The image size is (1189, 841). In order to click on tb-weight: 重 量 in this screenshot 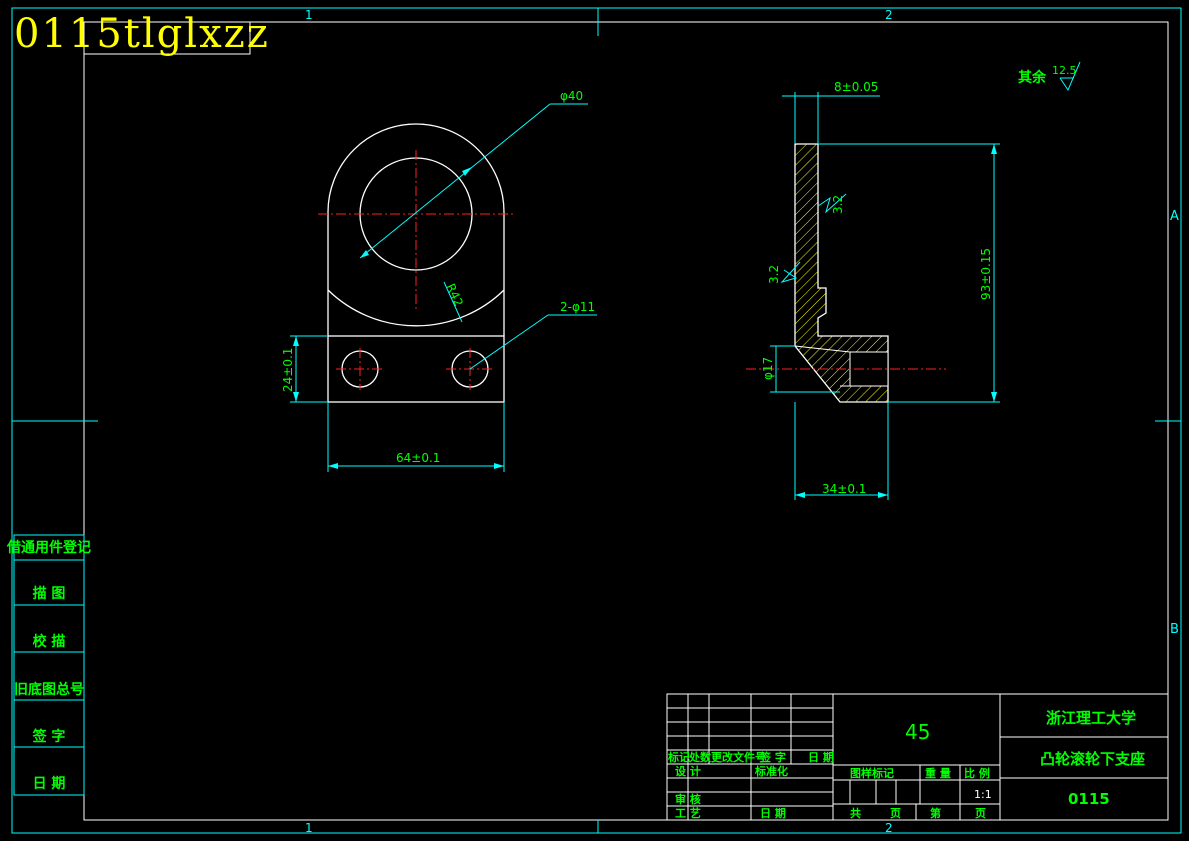, I will do `click(938, 773)`.